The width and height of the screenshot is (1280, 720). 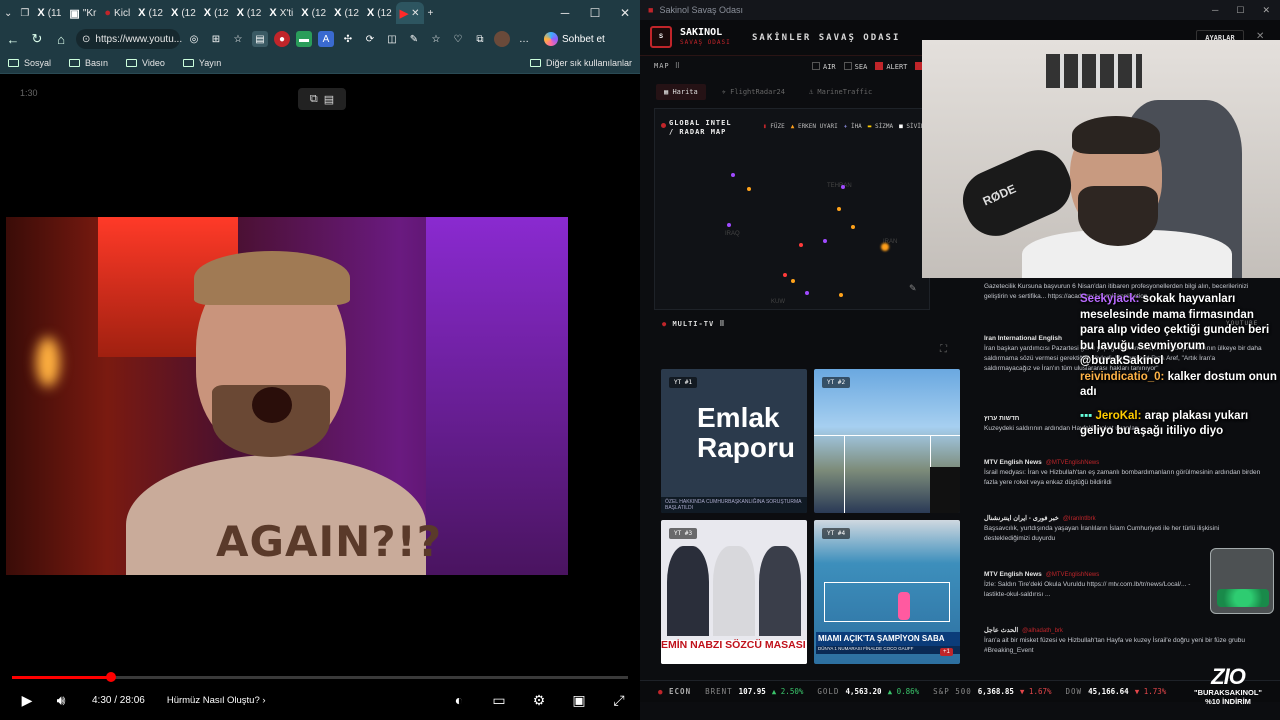 What do you see at coordinates (49, 13) in the screenshot?
I see `browser-tab: X (11` at bounding box center [49, 13].